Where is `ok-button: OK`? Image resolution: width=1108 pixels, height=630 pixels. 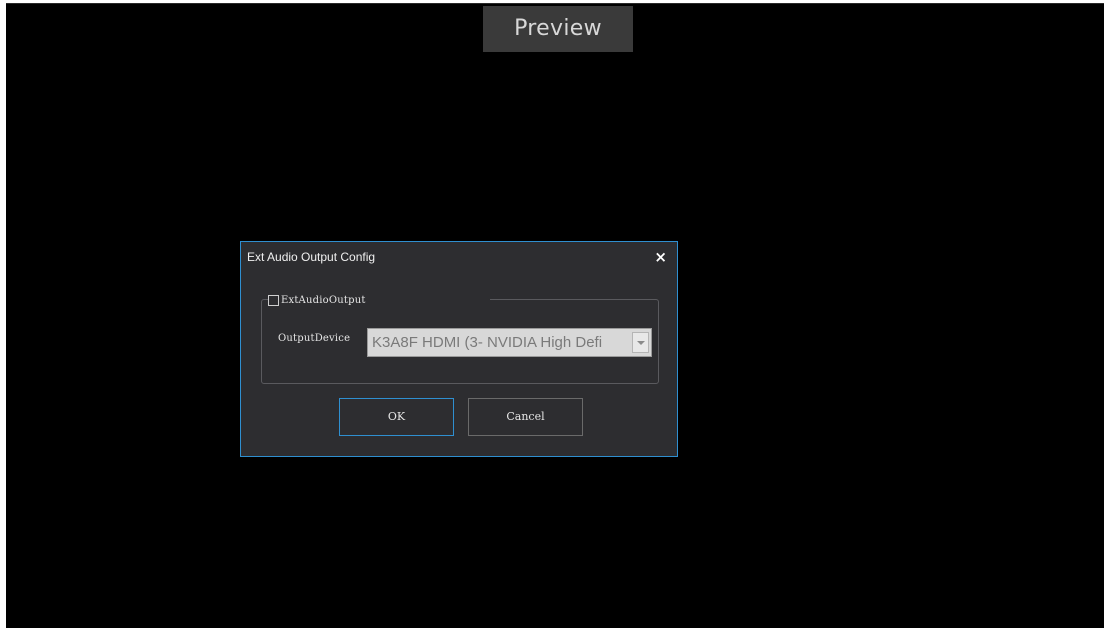 ok-button: OK is located at coordinates (396, 417).